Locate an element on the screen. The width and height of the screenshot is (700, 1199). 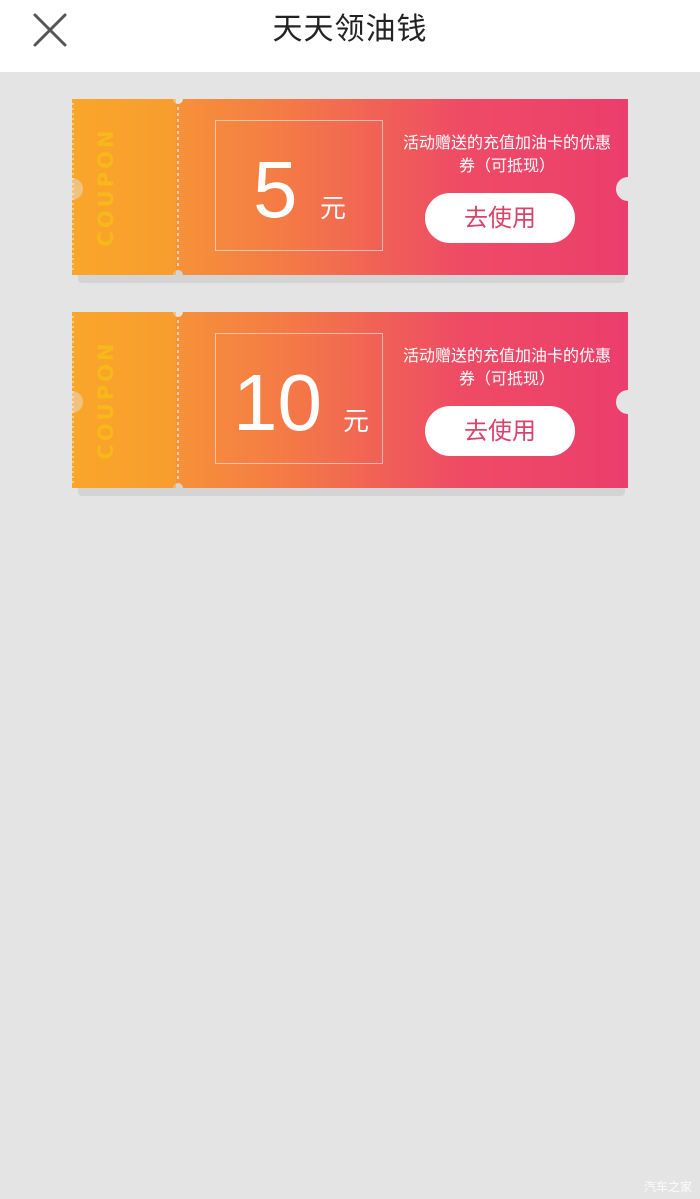
coupon-card: COUPON 10 元 活动赠送的充值加油卡的优惠券（可抵现） 去使用 is located at coordinates (350, 404).